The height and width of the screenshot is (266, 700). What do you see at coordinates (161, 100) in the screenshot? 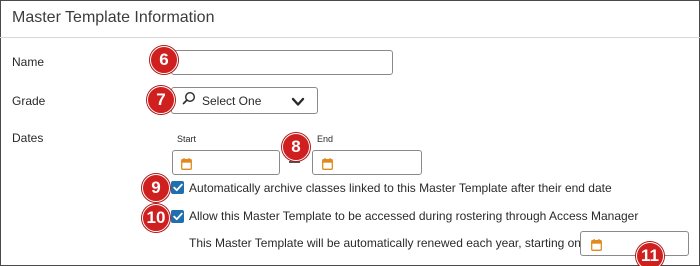
I see `callout-badge-7: 7` at bounding box center [161, 100].